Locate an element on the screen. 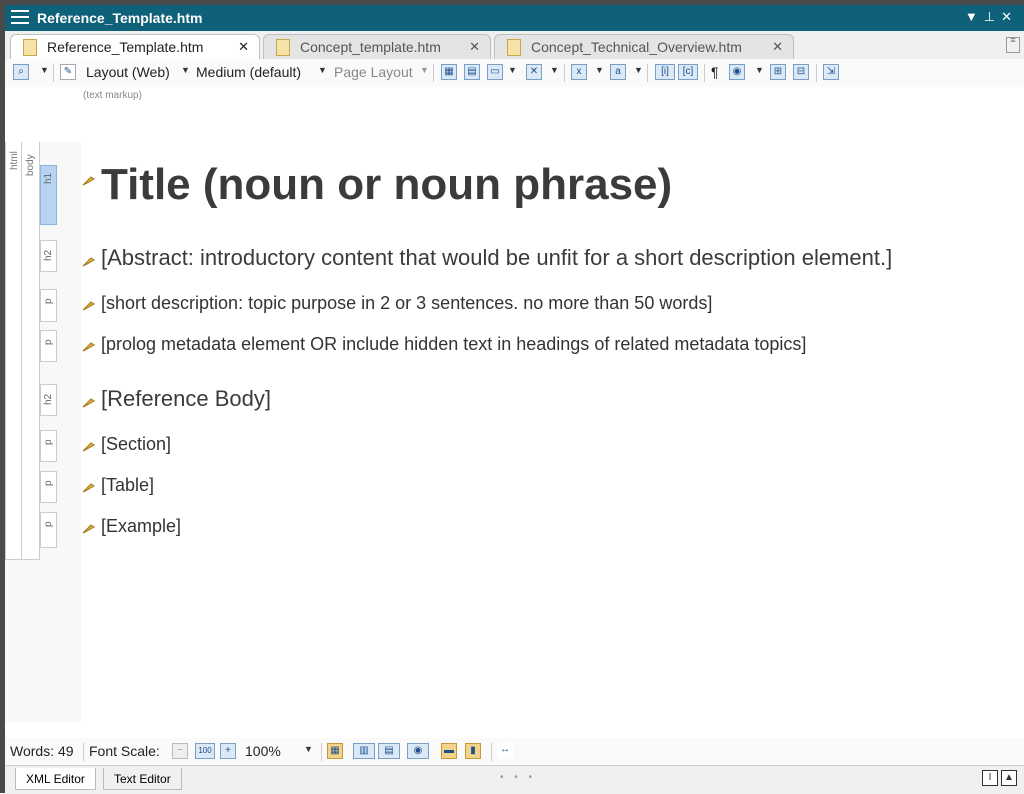 Image resolution: width=1024 pixels, height=794 pixels. html-tag-label: html is located at coordinates (14, 160).